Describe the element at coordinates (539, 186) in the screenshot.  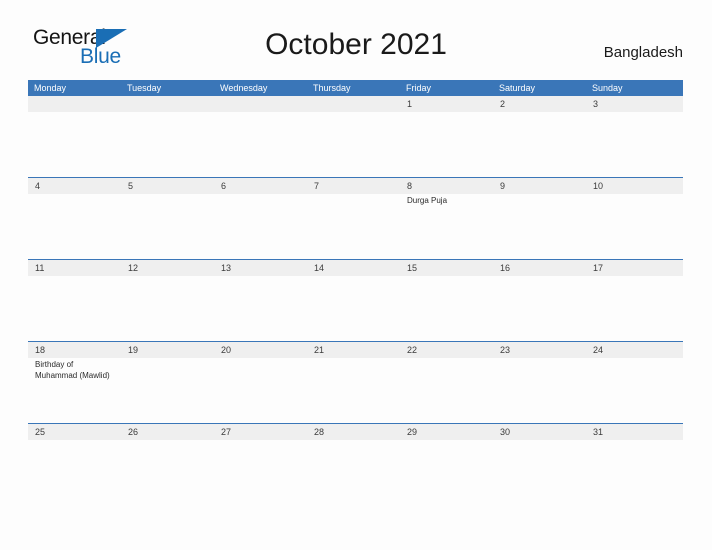
I see `day-number: 9` at that location.